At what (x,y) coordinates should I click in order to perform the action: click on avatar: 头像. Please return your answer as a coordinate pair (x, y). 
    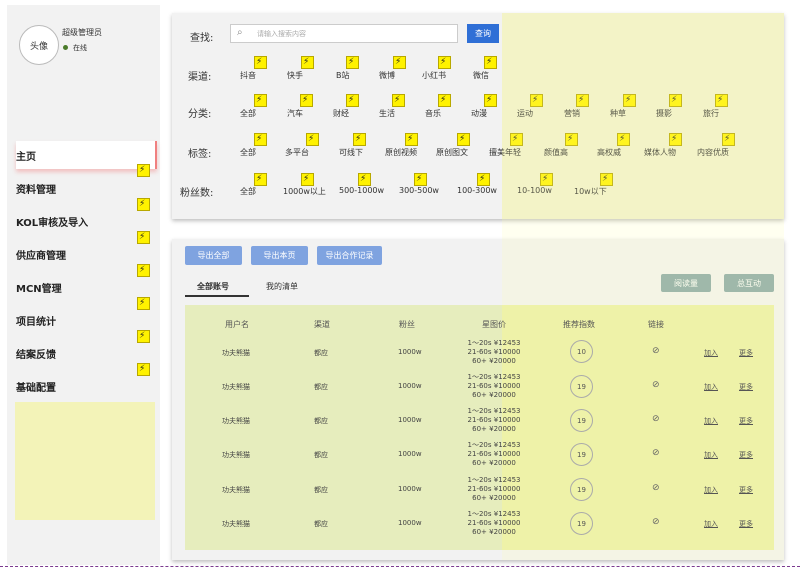
    Looking at the image, I should click on (39, 45).